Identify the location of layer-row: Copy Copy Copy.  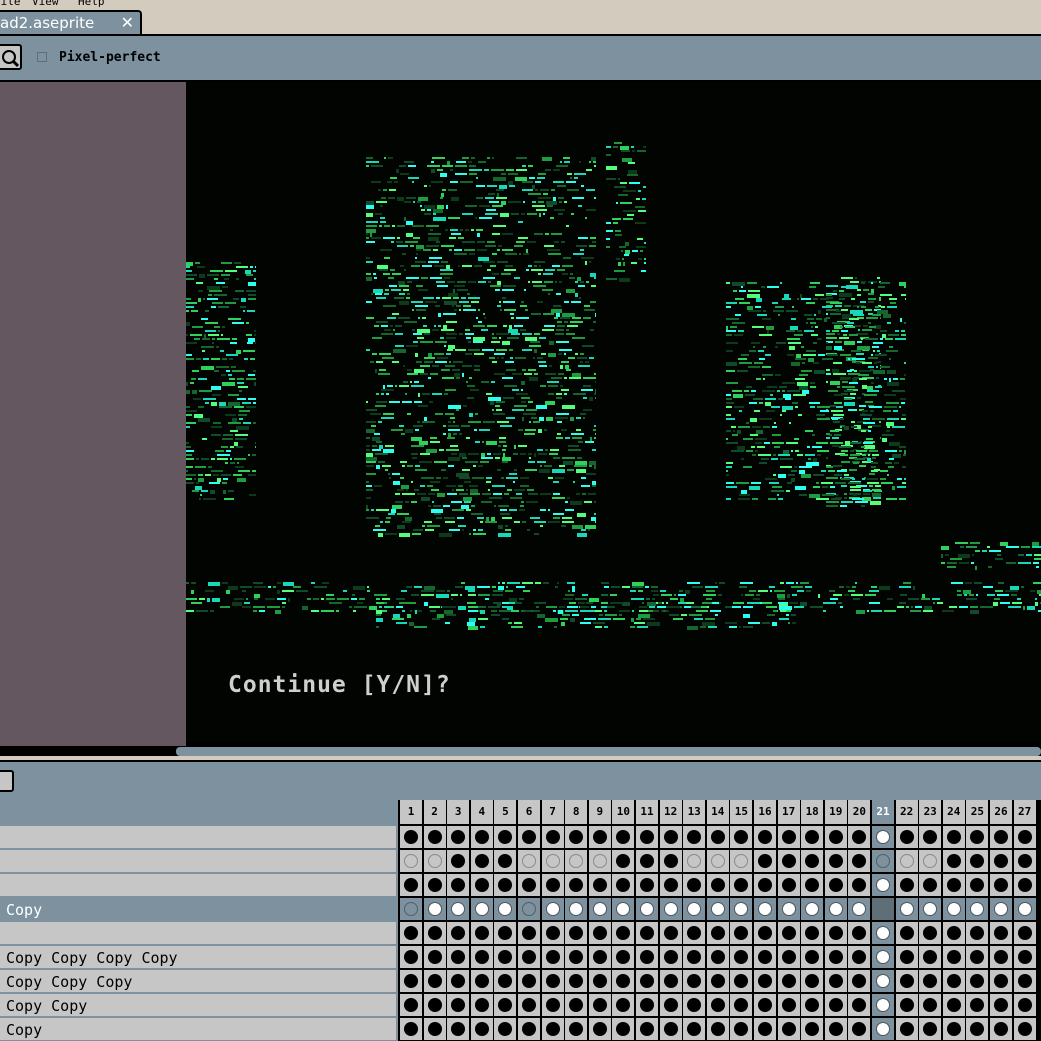
(198, 981).